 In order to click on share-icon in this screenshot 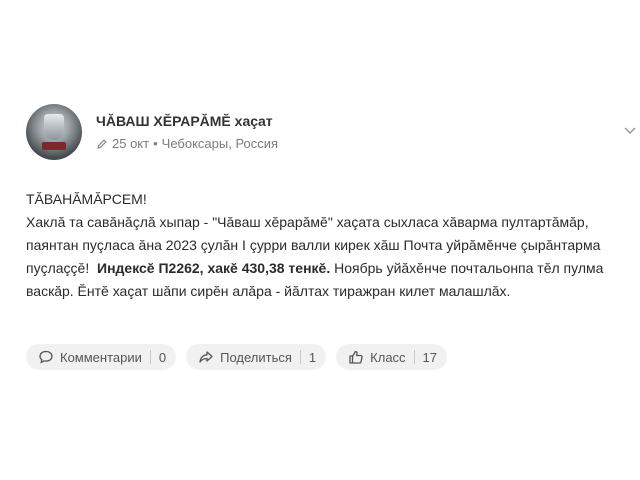, I will do `click(206, 357)`.